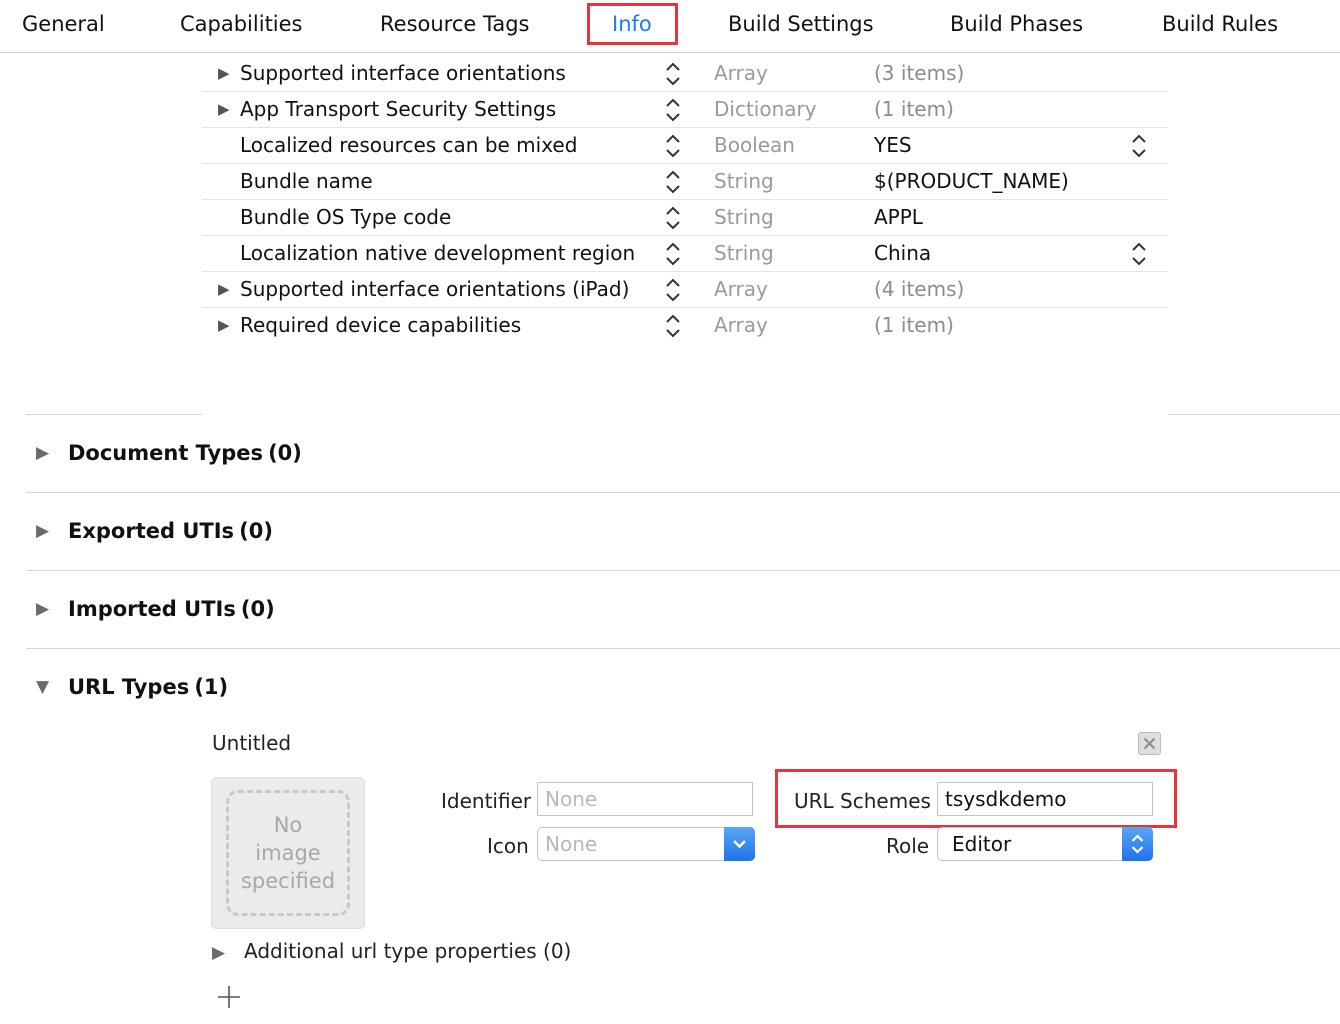  Describe the element at coordinates (739, 844) in the screenshot. I see `chevron-down-icon` at that location.